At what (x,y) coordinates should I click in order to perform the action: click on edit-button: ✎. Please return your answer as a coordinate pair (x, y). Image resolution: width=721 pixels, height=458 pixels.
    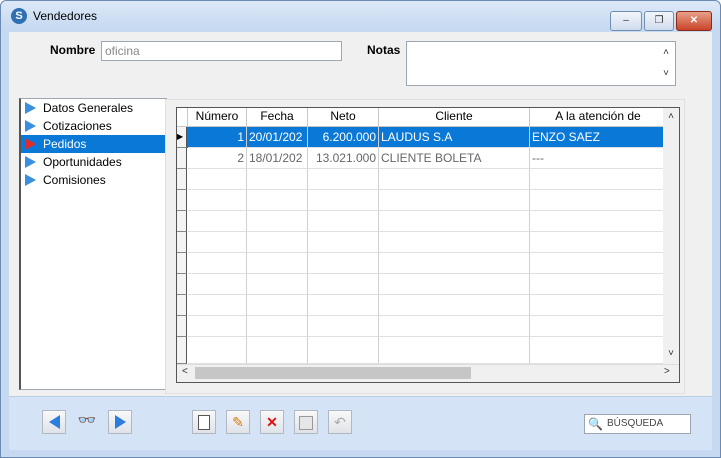
    Looking at the image, I should click on (238, 422).